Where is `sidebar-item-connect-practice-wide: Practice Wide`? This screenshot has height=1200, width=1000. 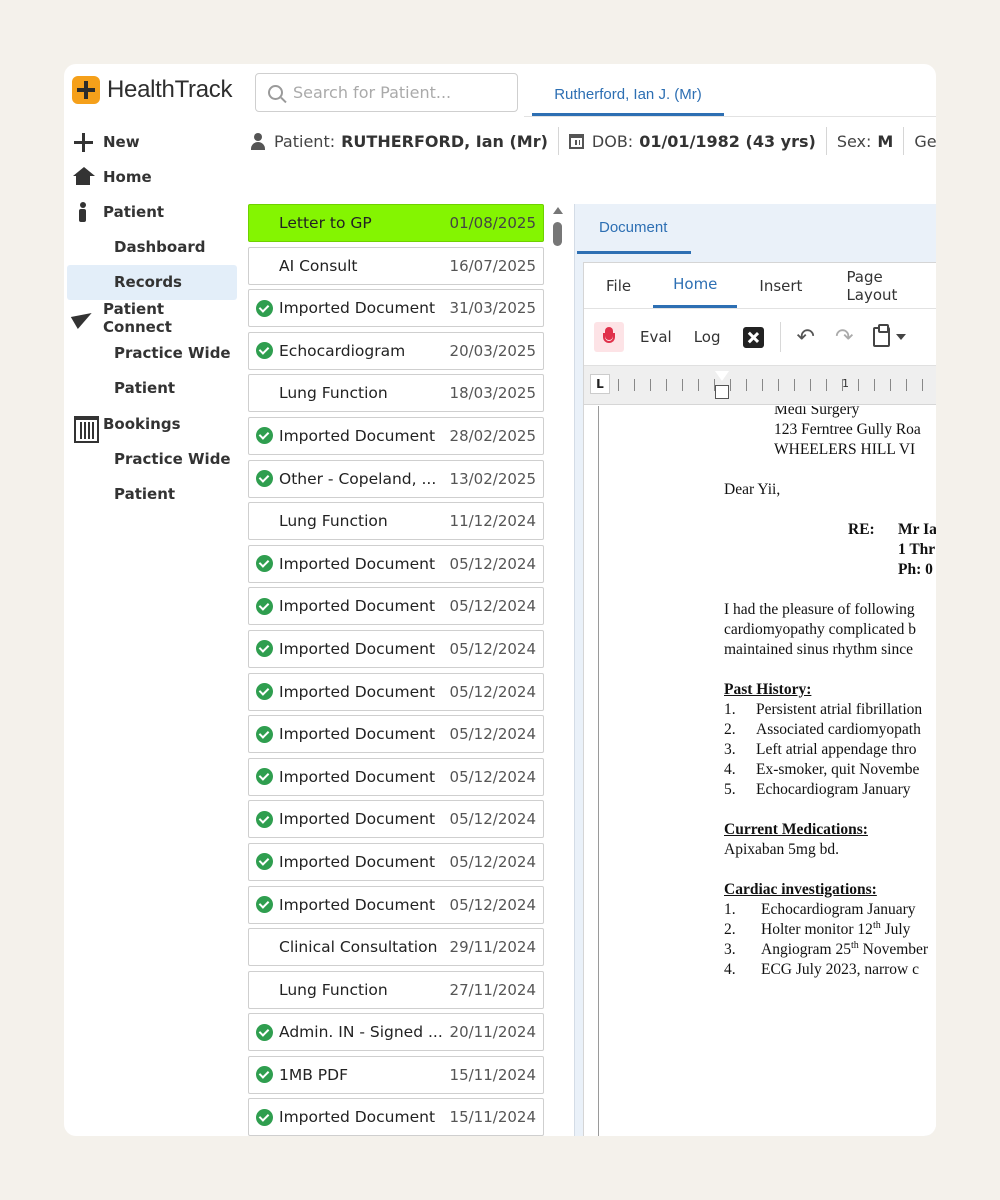
sidebar-item-connect-practice-wide: Practice Wide is located at coordinates (151, 353).